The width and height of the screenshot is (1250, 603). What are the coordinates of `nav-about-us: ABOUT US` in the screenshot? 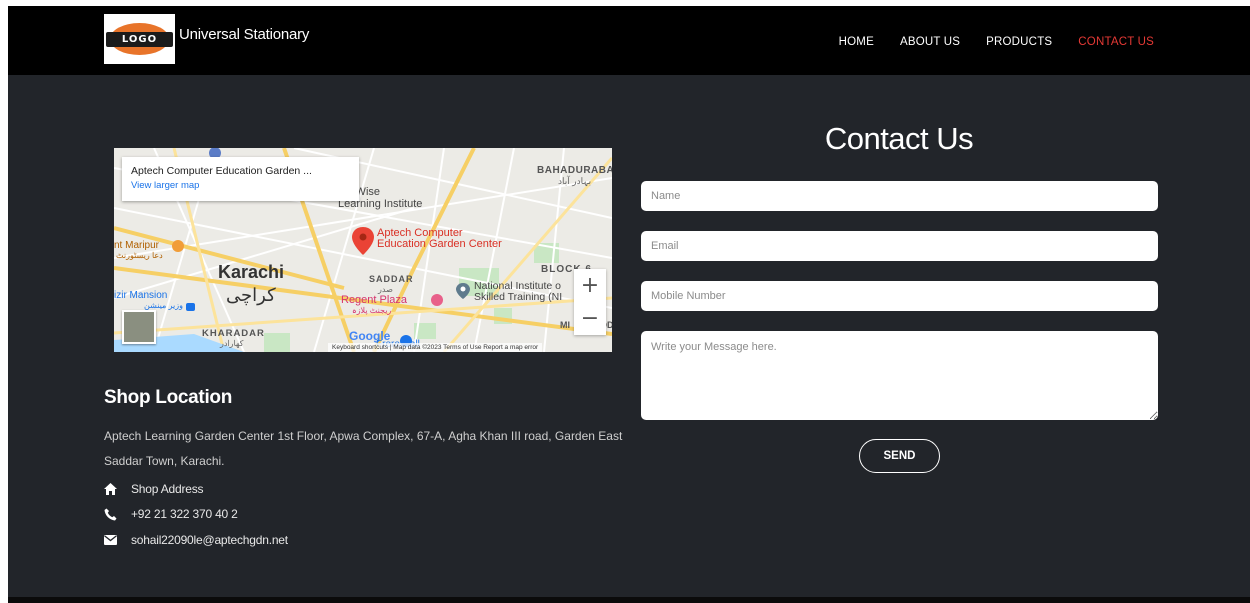 It's located at (930, 42).